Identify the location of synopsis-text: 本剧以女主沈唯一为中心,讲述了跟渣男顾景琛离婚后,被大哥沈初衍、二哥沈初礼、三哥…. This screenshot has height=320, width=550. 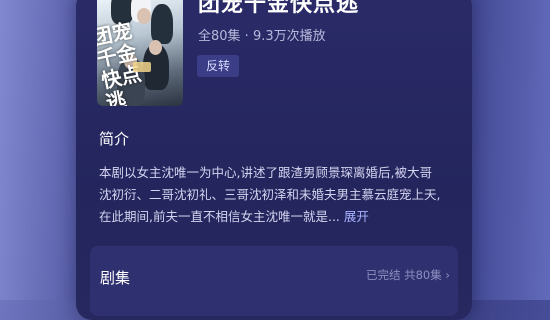
(271, 195).